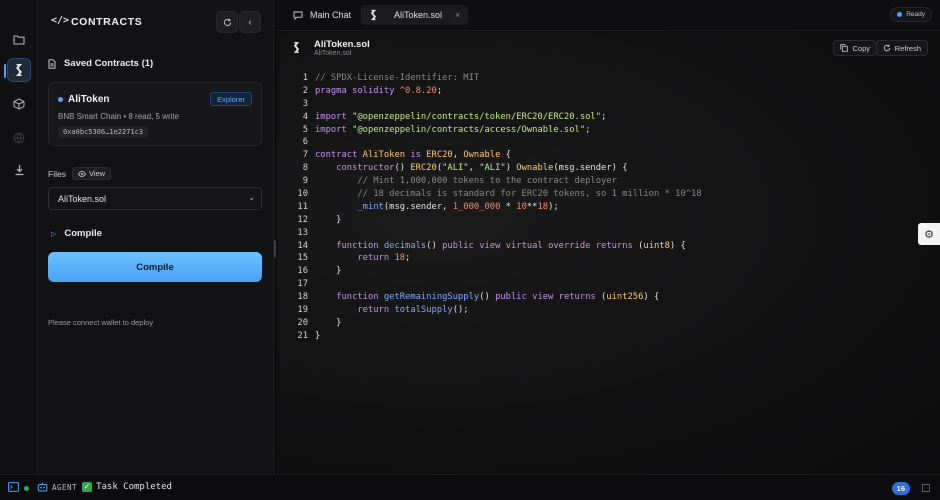  Describe the element at coordinates (103, 132) in the screenshot. I see `contract-address: 0xa0bc5306…1e2271c3` at that location.